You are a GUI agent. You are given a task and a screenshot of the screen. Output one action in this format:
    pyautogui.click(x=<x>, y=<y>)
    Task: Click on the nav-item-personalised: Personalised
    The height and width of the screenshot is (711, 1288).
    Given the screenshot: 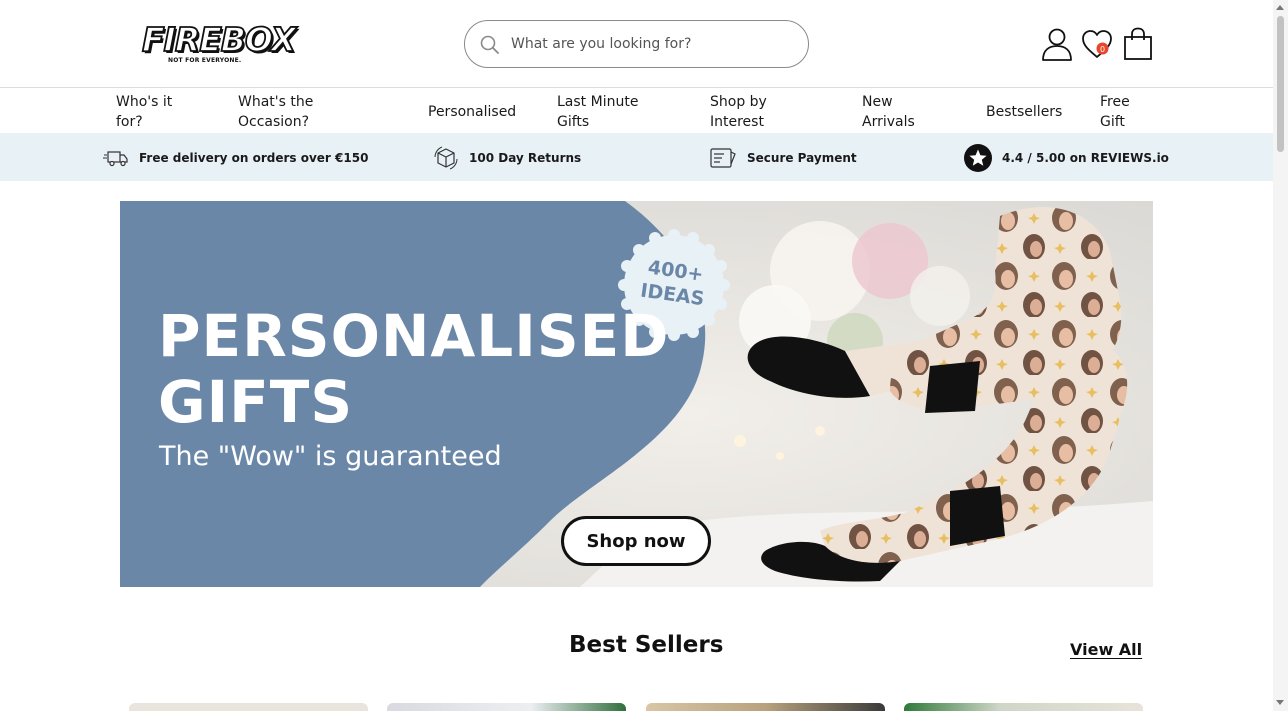 What is the action you would take?
    pyautogui.click(x=472, y=112)
    